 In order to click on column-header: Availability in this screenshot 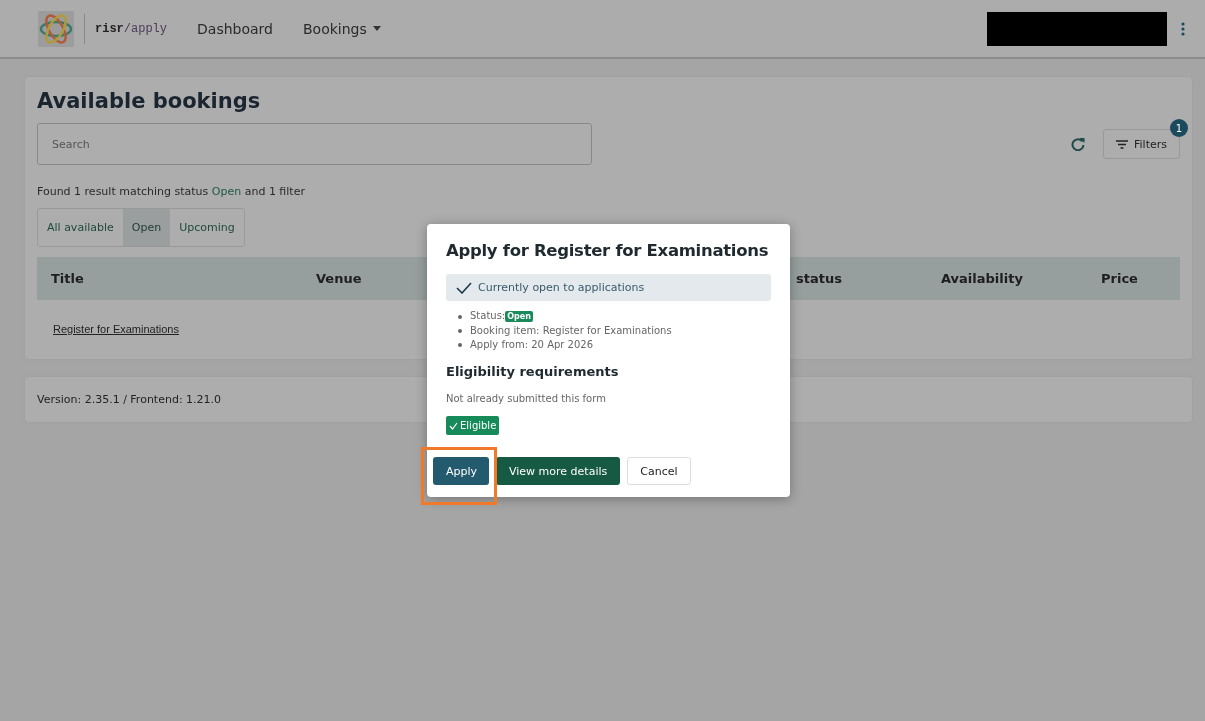, I will do `click(982, 278)`.